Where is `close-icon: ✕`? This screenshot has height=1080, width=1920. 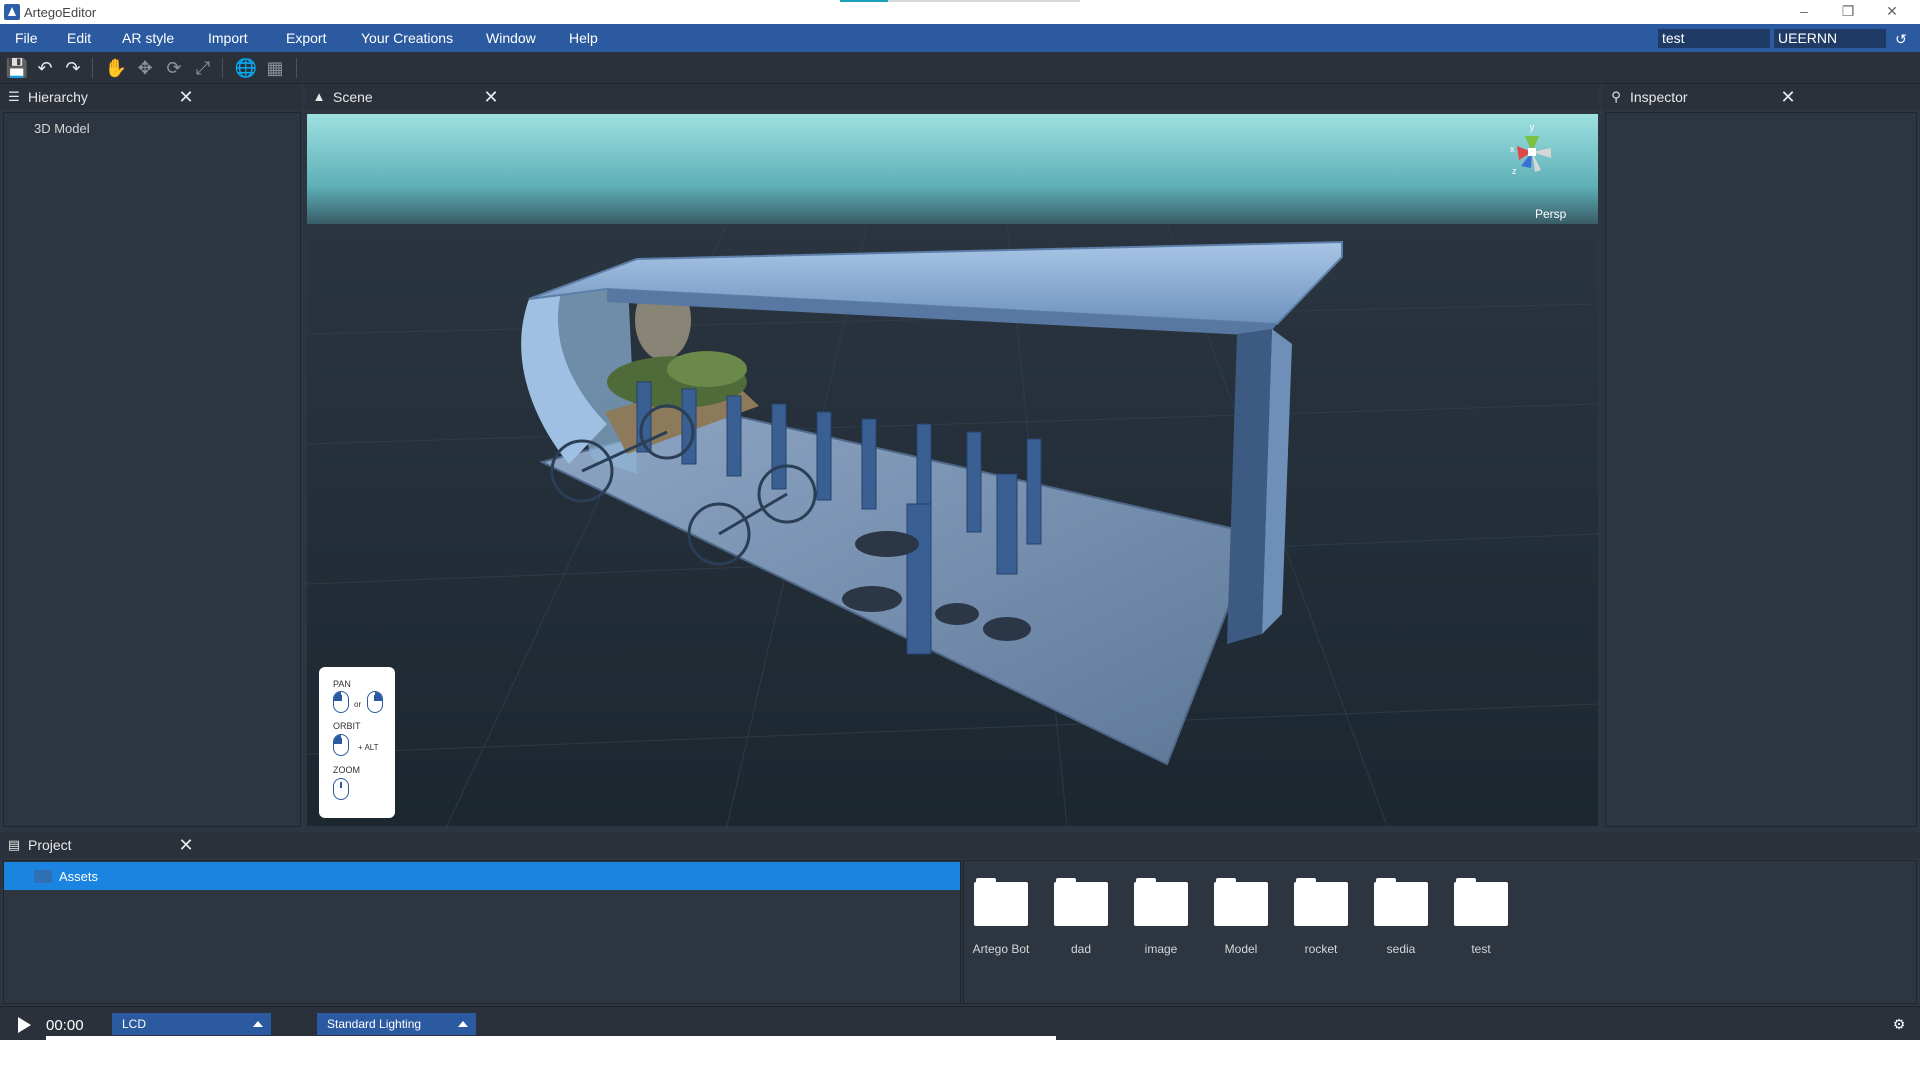 close-icon: ✕ is located at coordinates (1892, 12).